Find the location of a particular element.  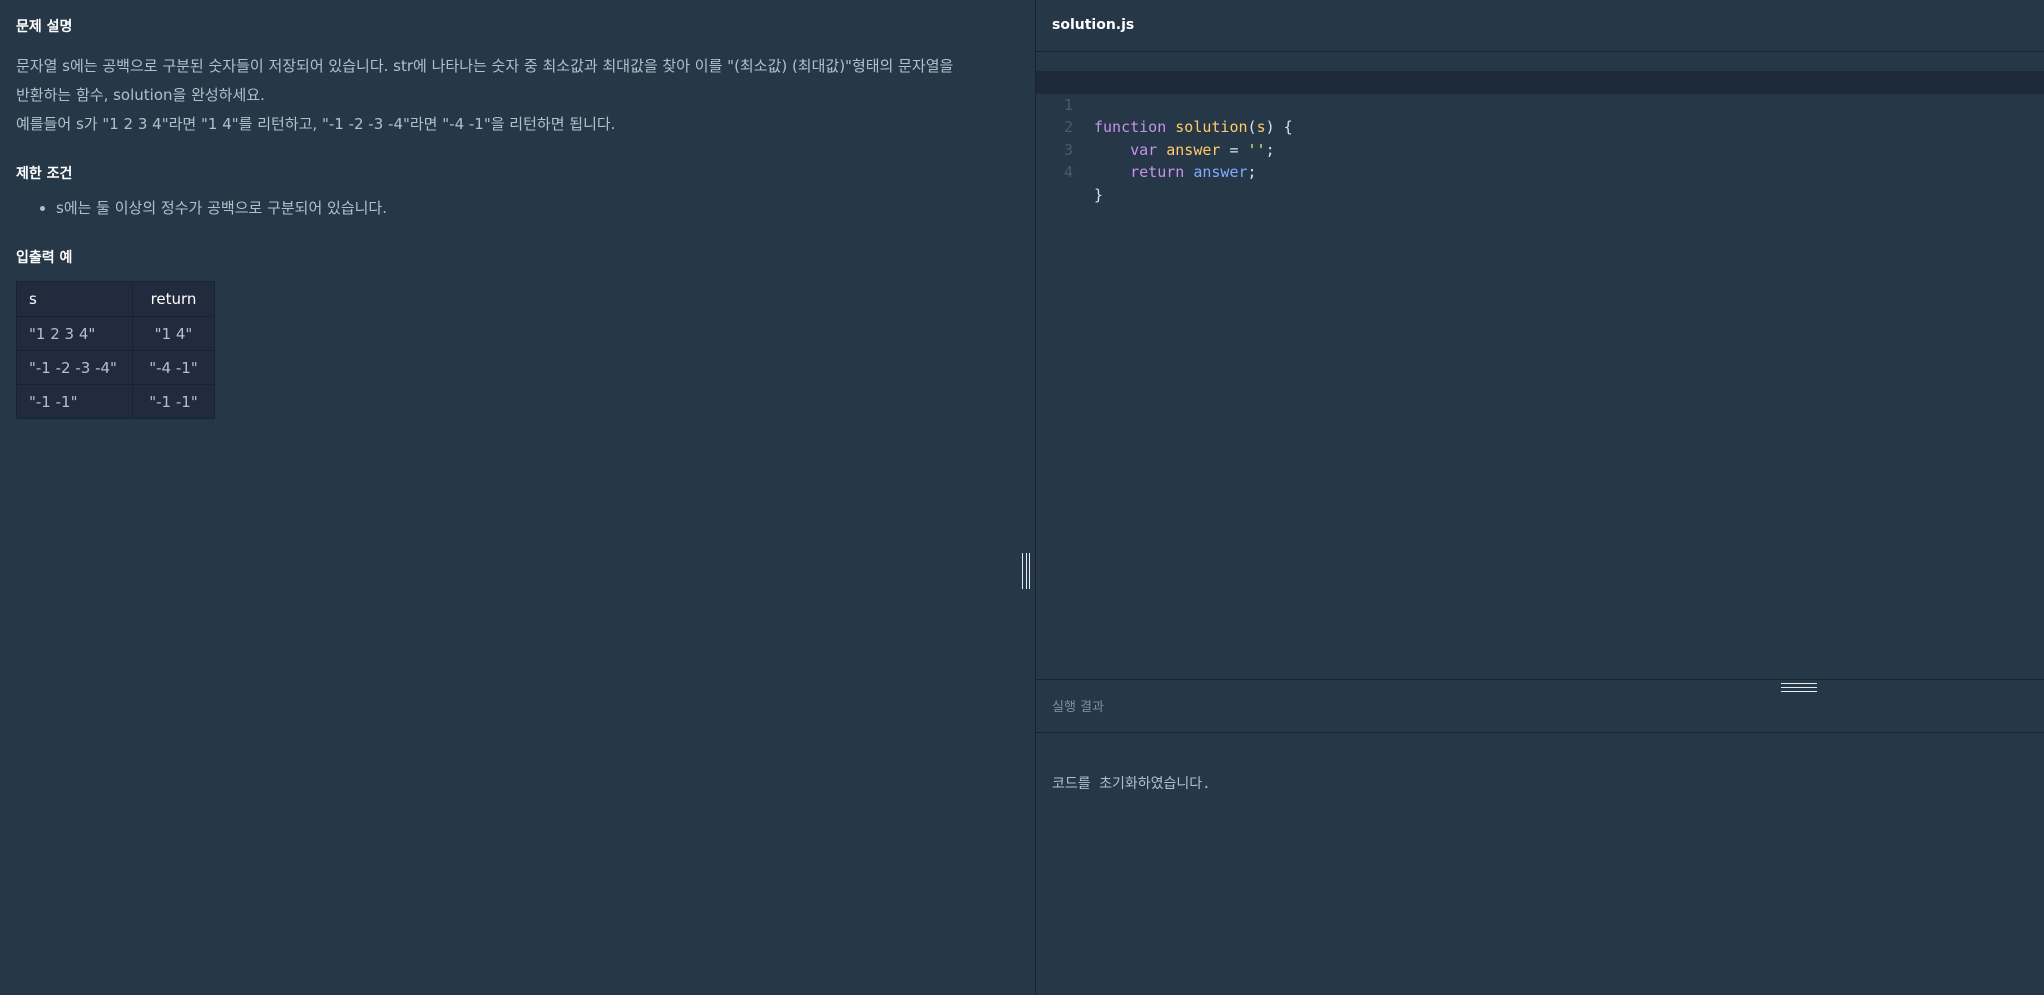

constraints-list: s에는 둘 이상의 정수가 공백으로 구분되어 있습니다. is located at coordinates (201, 208).